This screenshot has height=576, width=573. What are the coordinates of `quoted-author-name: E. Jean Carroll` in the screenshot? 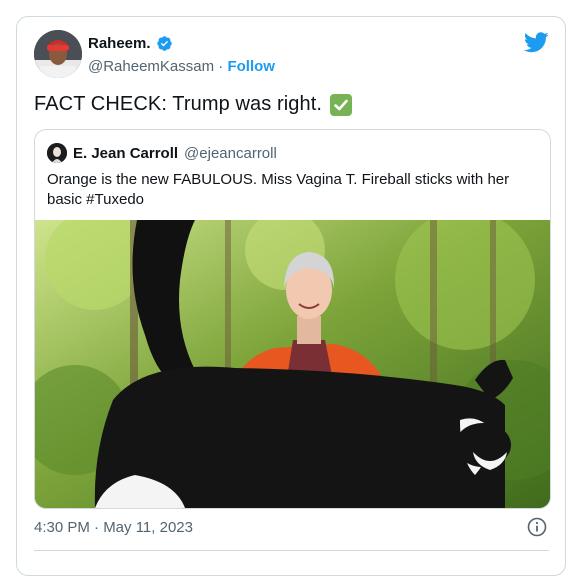 It's located at (125, 153).